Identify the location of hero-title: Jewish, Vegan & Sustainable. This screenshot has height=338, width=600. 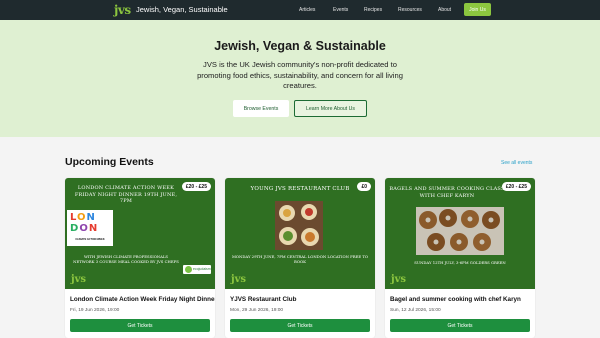
(300, 46).